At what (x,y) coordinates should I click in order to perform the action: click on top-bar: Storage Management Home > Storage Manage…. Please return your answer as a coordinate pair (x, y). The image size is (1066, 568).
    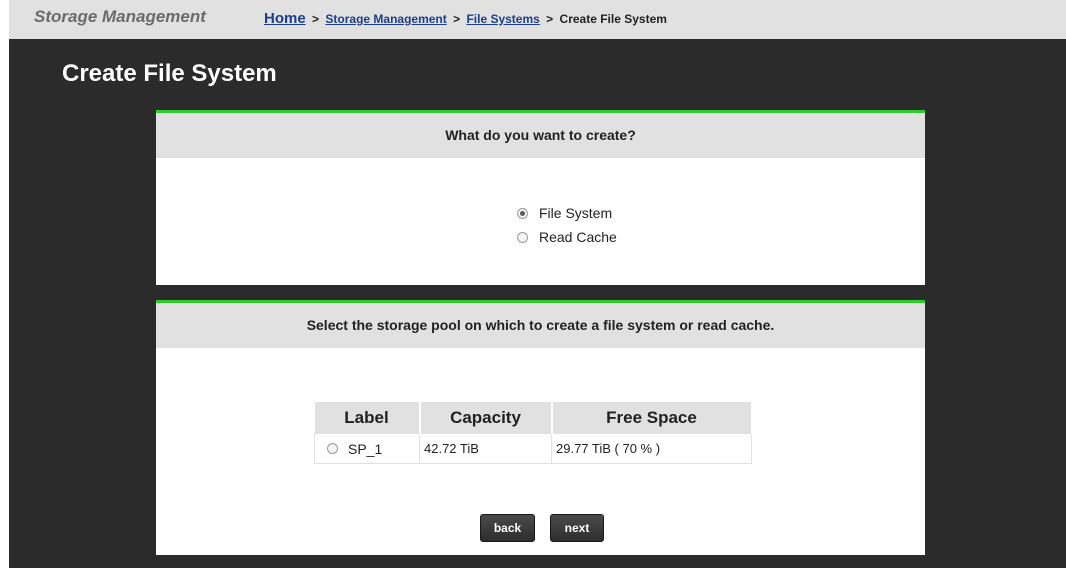
    Looking at the image, I should click on (537, 19).